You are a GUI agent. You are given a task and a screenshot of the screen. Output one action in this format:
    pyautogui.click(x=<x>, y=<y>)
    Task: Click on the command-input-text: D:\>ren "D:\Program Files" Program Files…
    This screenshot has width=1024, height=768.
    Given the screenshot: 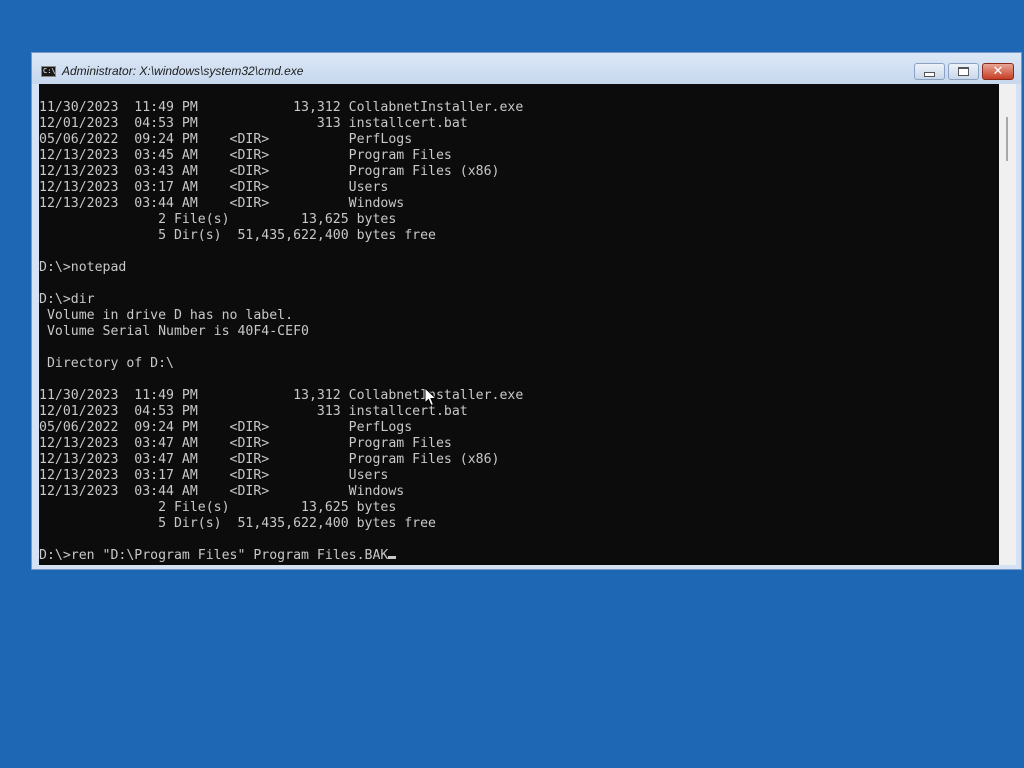 What is the action you would take?
    pyautogui.click(x=213, y=555)
    